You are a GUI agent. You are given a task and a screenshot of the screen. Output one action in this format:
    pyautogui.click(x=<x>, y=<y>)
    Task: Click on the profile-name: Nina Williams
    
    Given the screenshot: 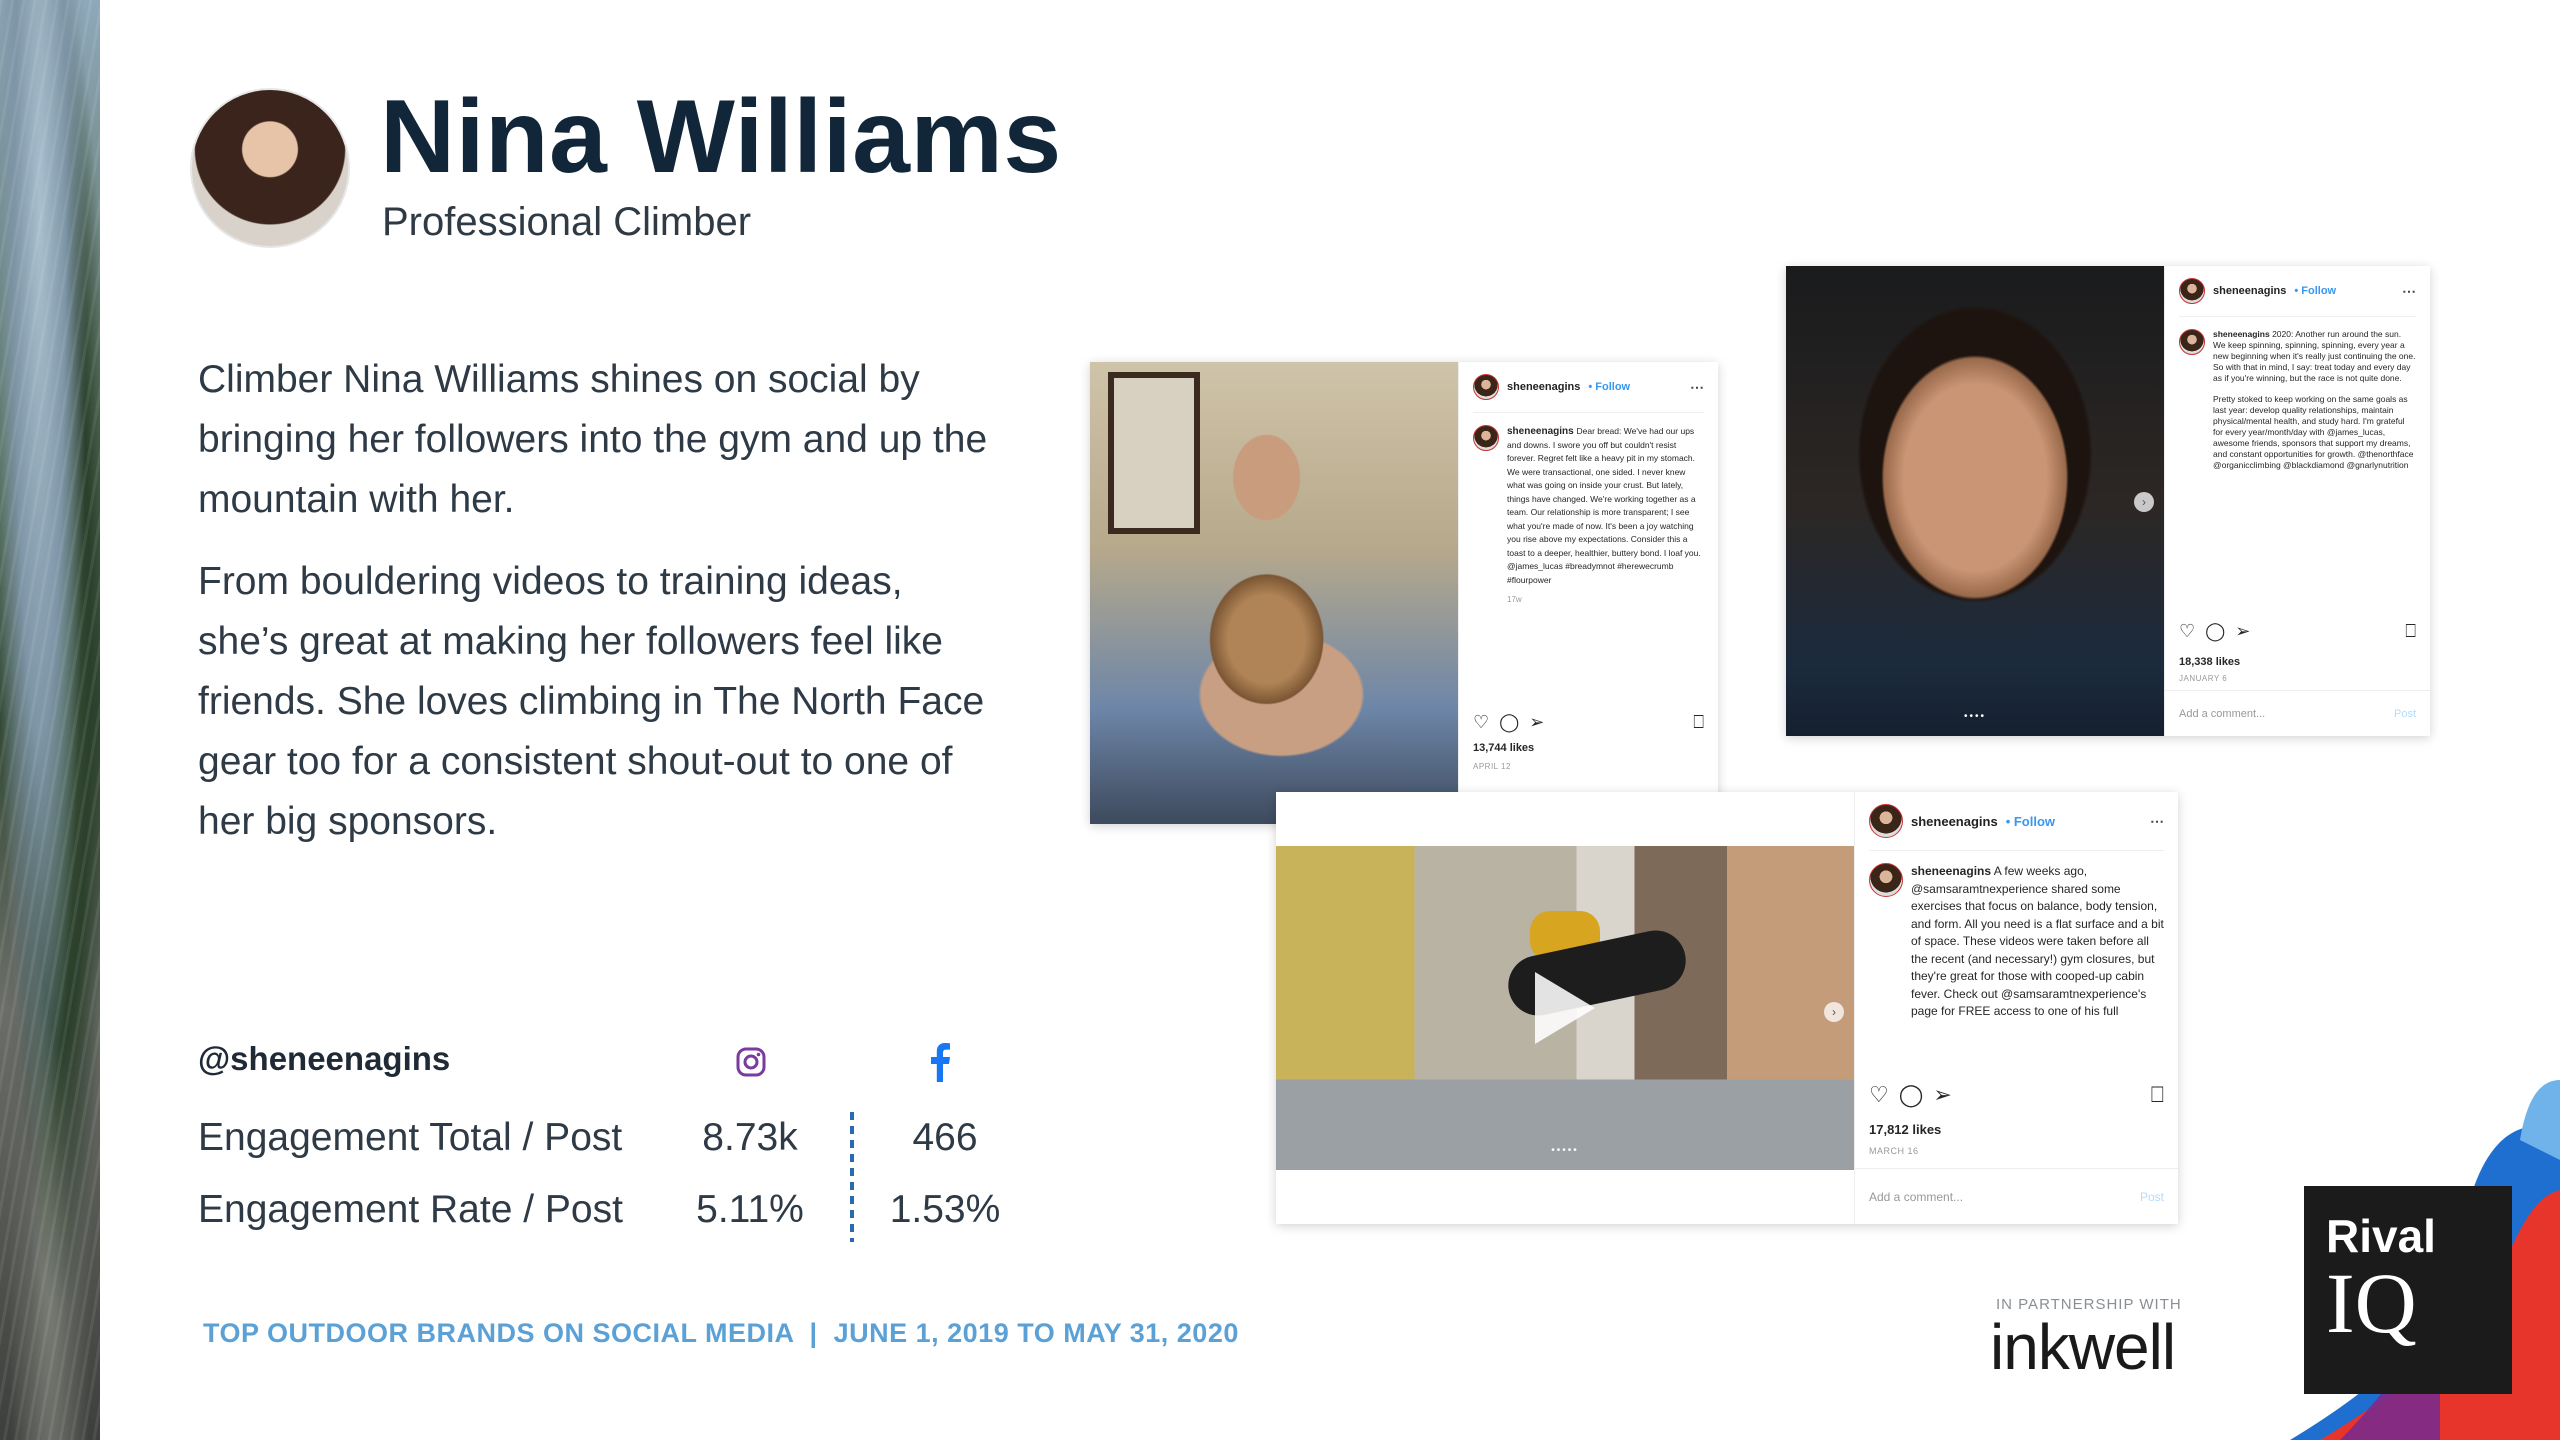 What is the action you would take?
    pyautogui.click(x=721, y=137)
    